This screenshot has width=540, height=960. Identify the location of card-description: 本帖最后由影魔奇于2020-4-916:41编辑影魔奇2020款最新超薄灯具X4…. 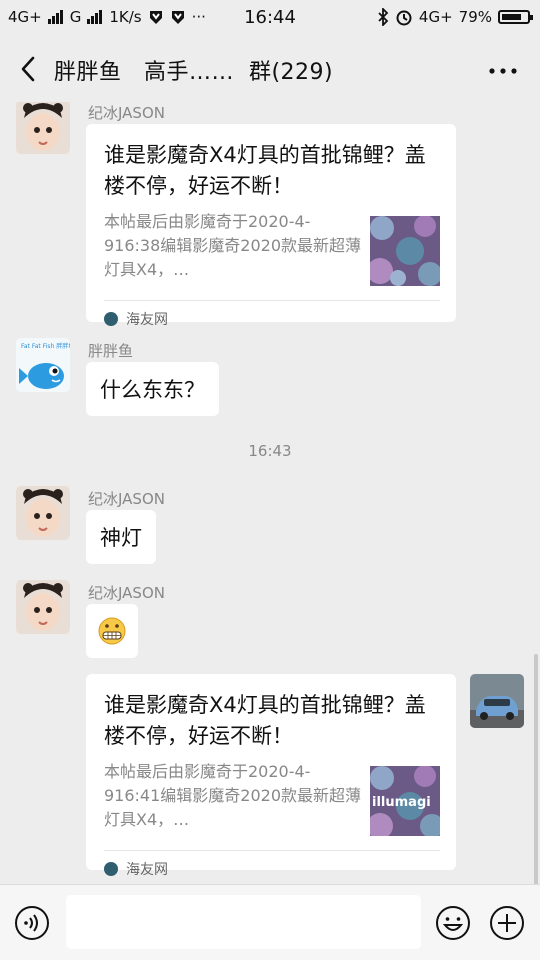
(233, 795).